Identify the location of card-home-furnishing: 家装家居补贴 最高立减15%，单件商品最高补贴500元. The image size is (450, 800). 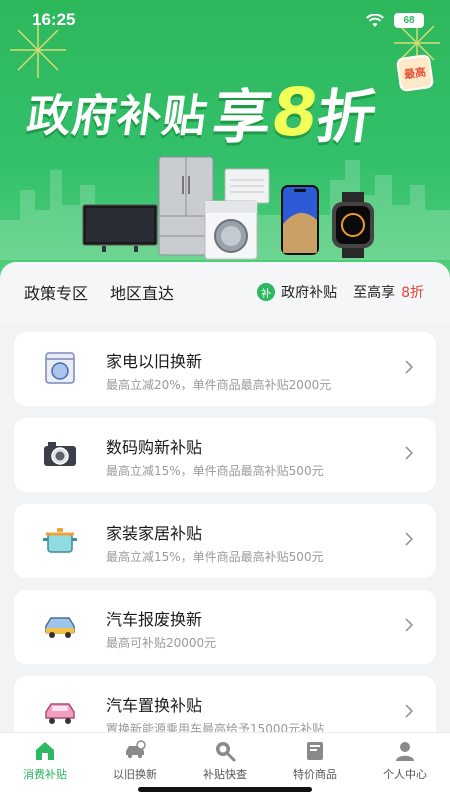
(225, 541).